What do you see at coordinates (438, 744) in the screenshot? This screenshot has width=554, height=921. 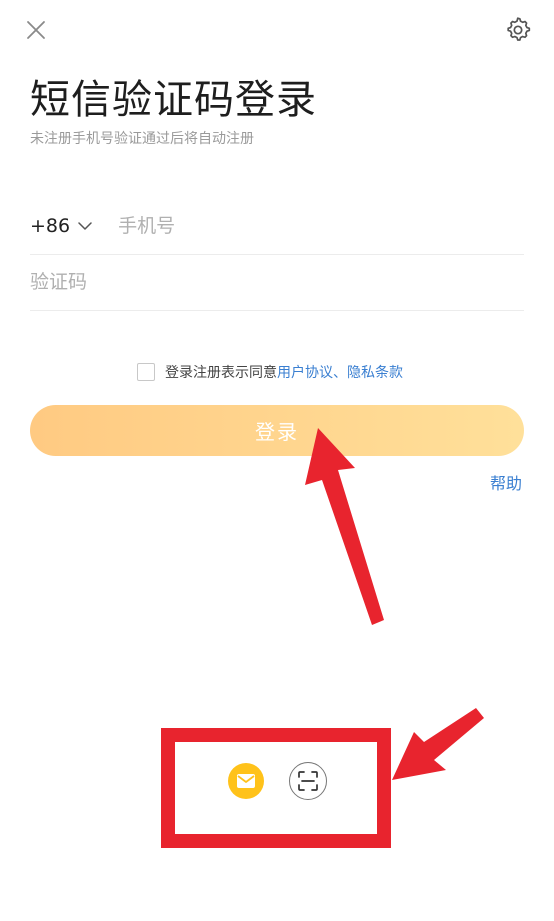 I see `annotation-arrow-left` at bounding box center [438, 744].